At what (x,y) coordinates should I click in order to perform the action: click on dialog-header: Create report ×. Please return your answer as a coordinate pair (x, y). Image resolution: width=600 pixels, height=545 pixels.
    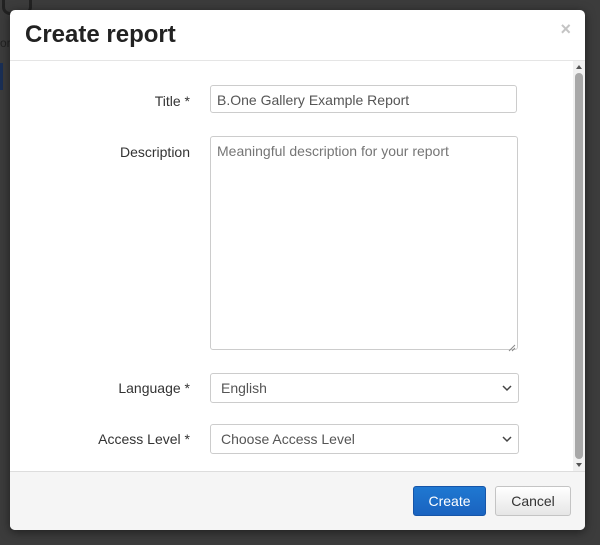
    Looking at the image, I should click on (297, 35).